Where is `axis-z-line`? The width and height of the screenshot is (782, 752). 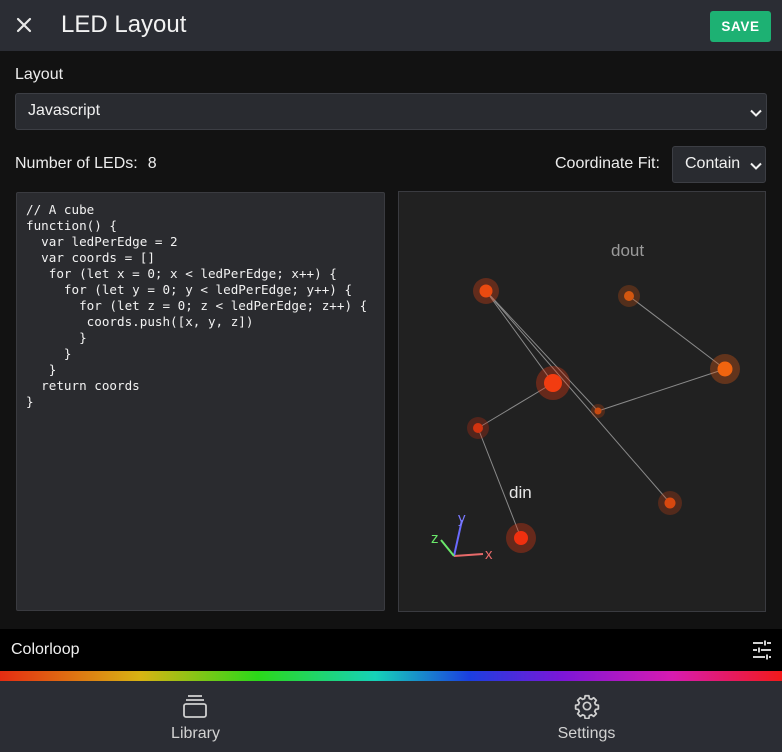
axis-z-line is located at coordinates (447, 548).